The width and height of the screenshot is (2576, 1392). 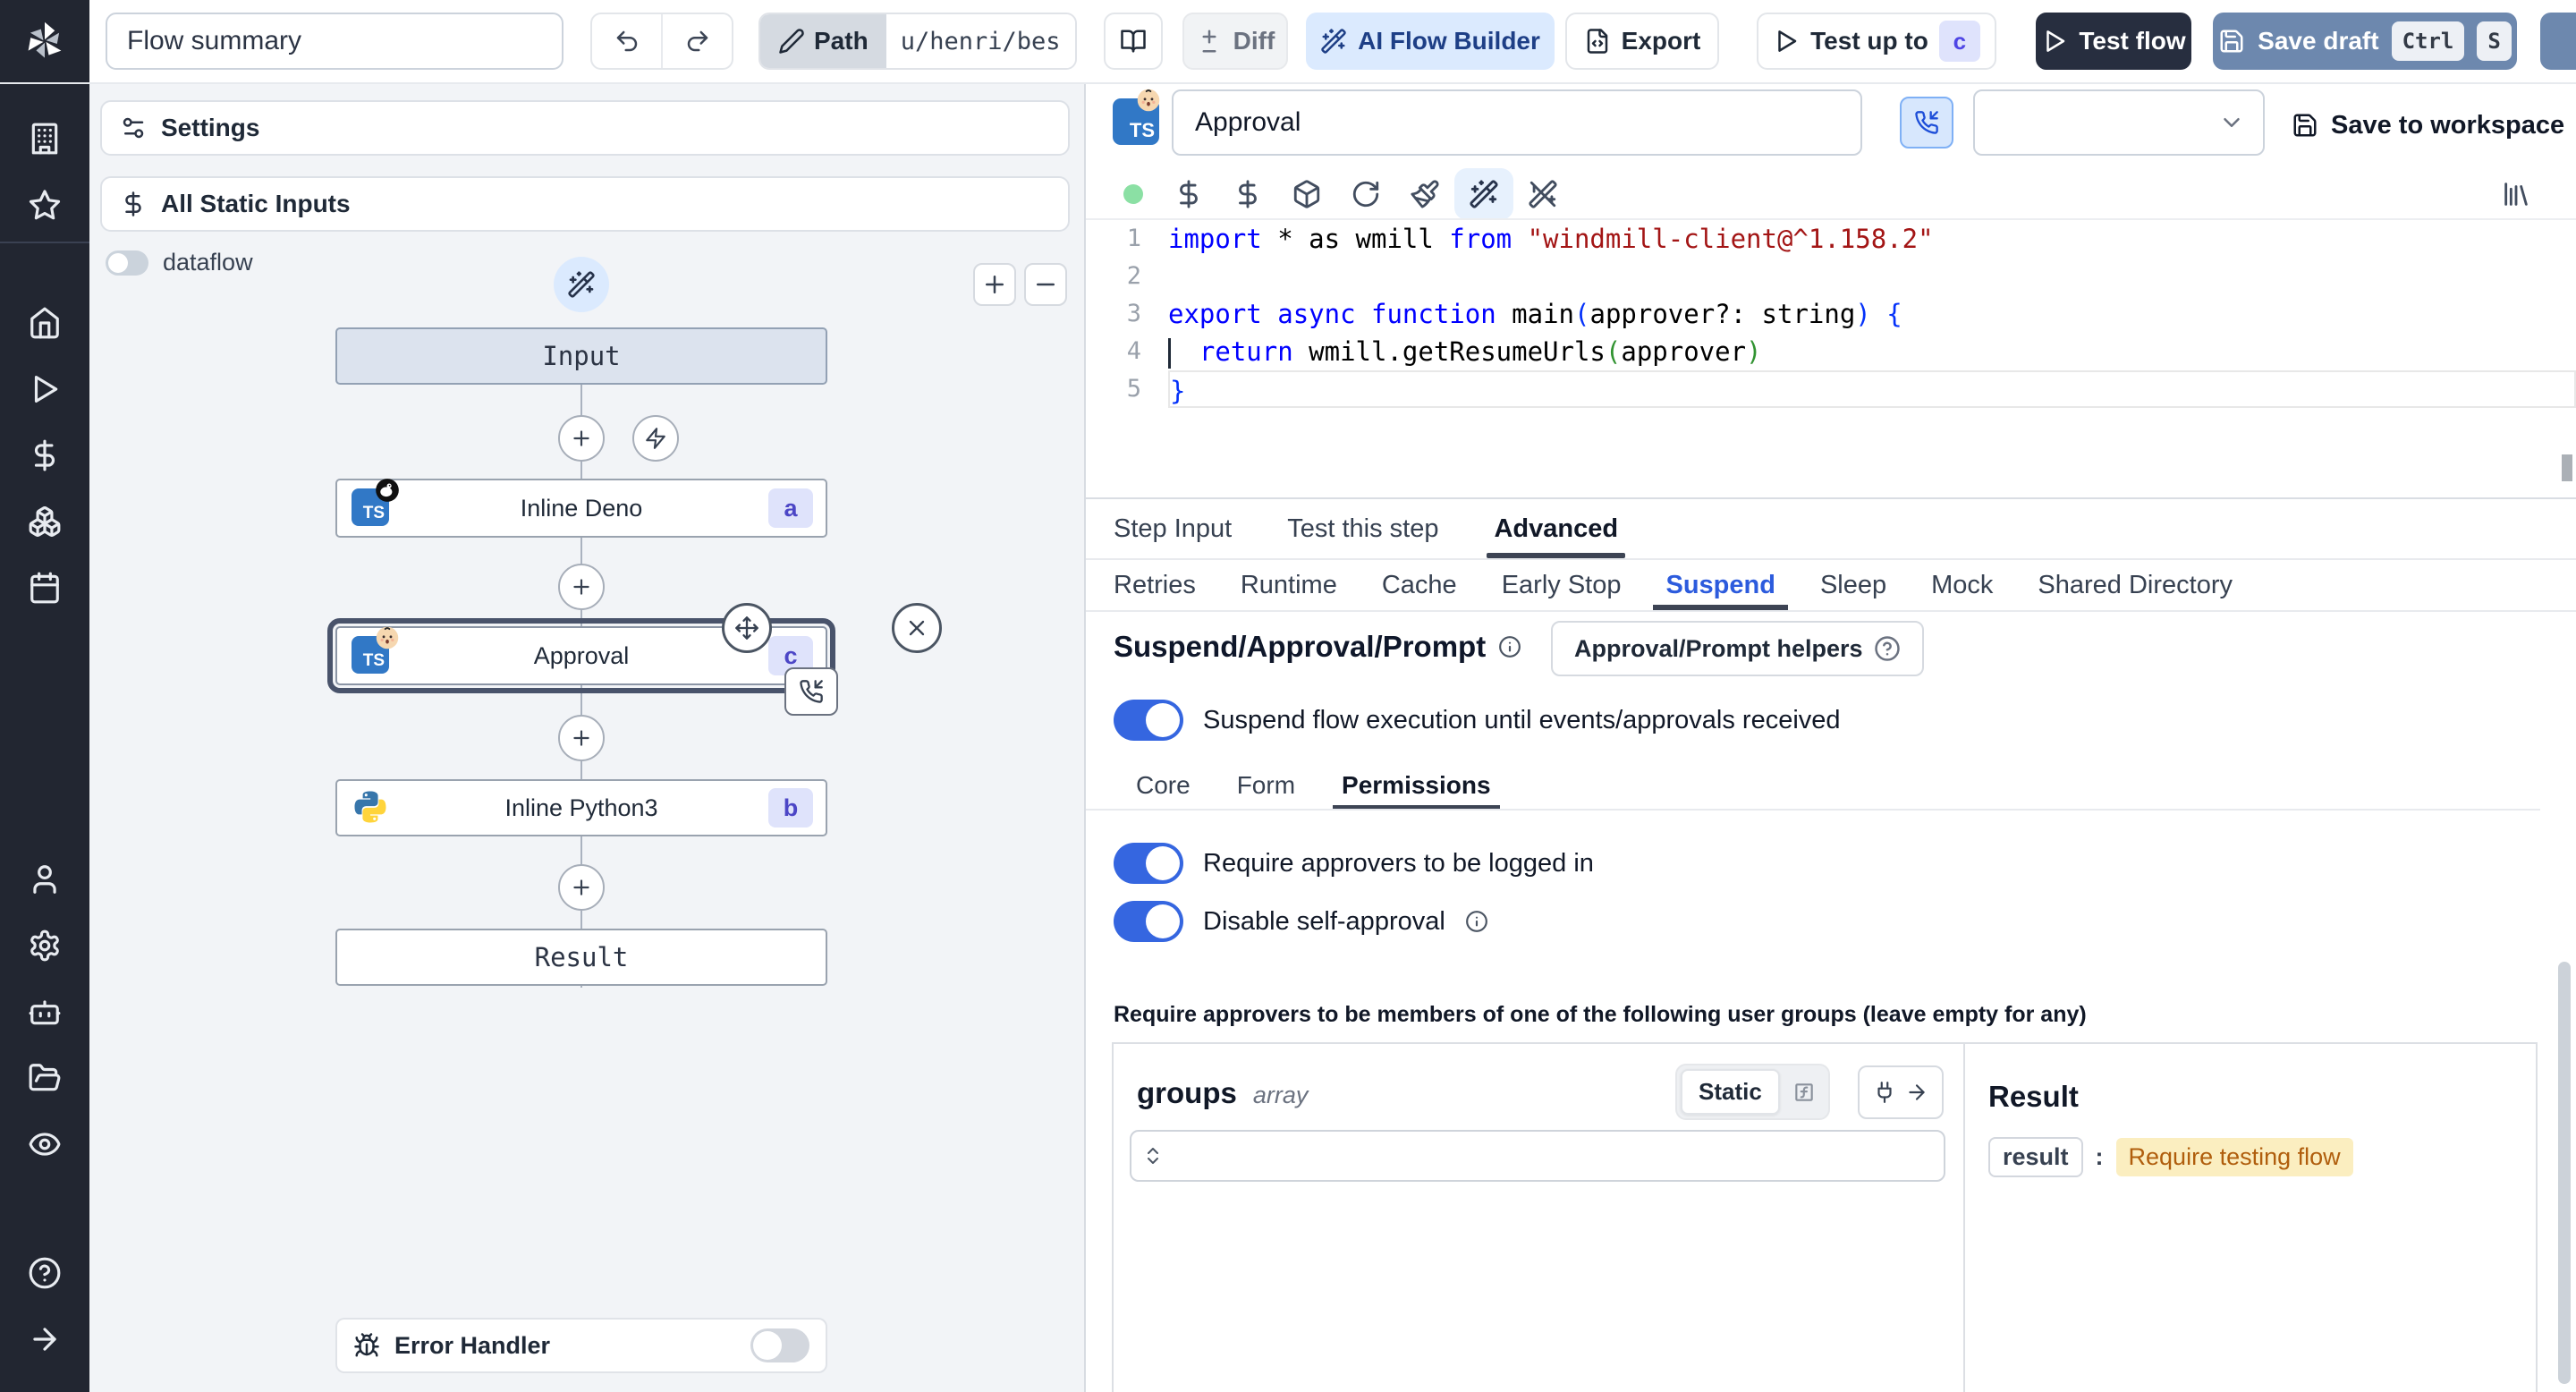 What do you see at coordinates (1720, 585) in the screenshot?
I see `tab-suspend: Suspend` at bounding box center [1720, 585].